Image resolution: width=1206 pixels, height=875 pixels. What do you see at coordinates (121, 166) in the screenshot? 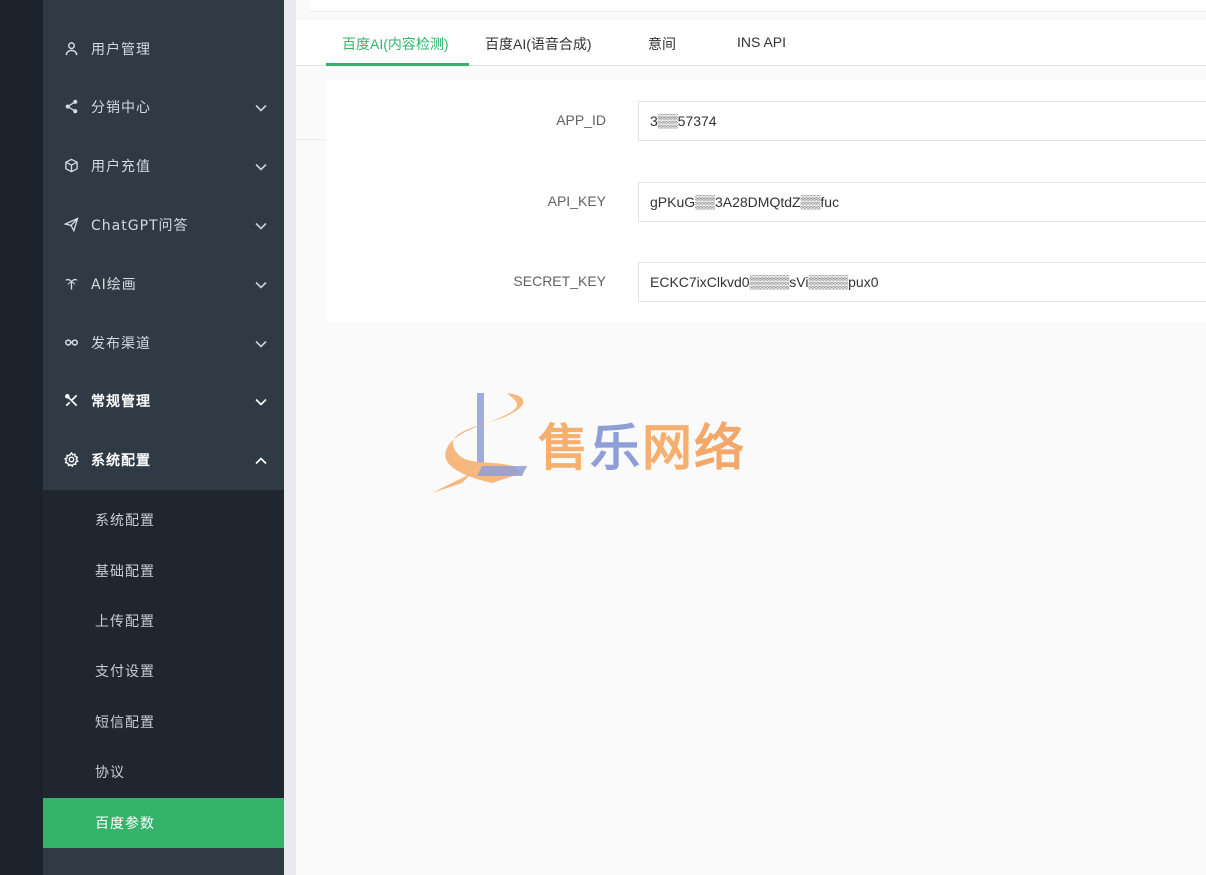
I see `sidebar-item-label: 用户充值` at bounding box center [121, 166].